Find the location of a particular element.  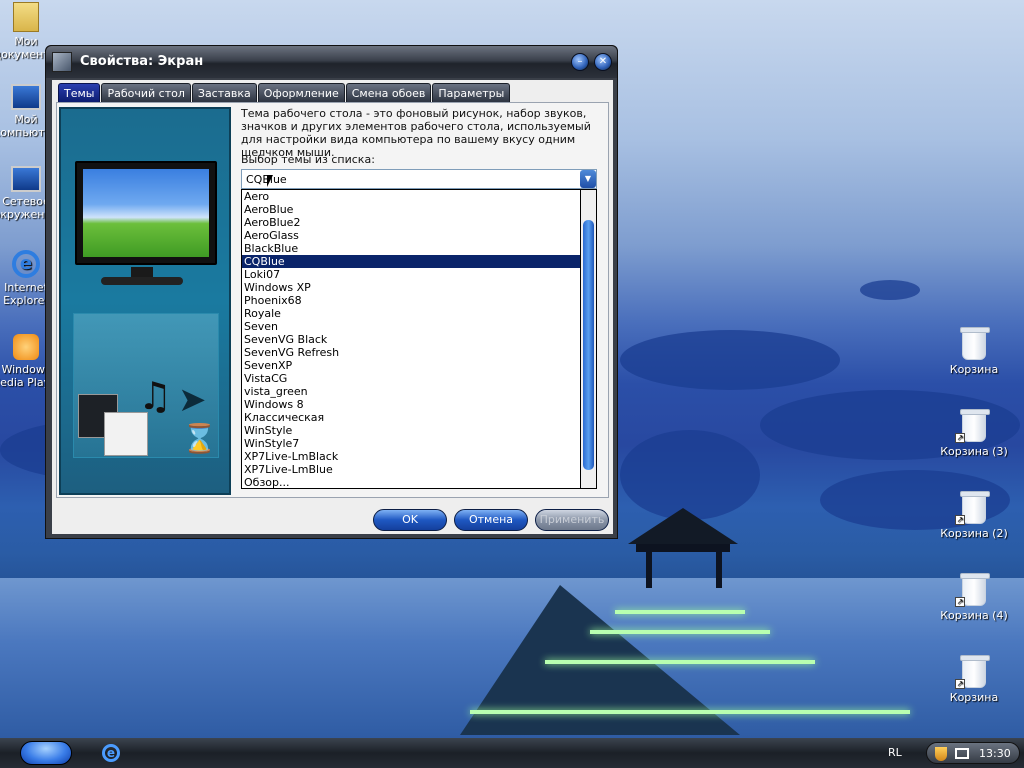

recycle-bin-icon is located at coordinates (975, 343).